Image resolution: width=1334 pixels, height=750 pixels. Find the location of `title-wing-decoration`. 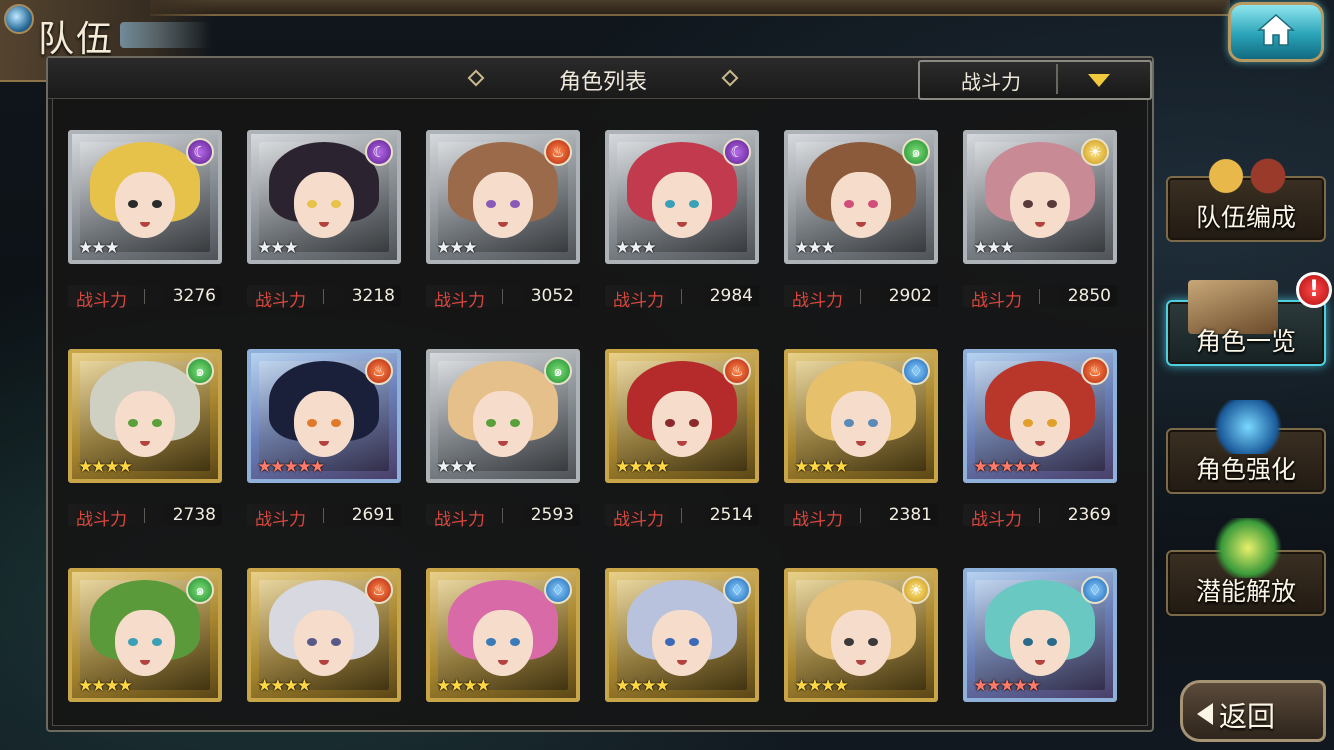

title-wing-decoration is located at coordinates (165, 35).